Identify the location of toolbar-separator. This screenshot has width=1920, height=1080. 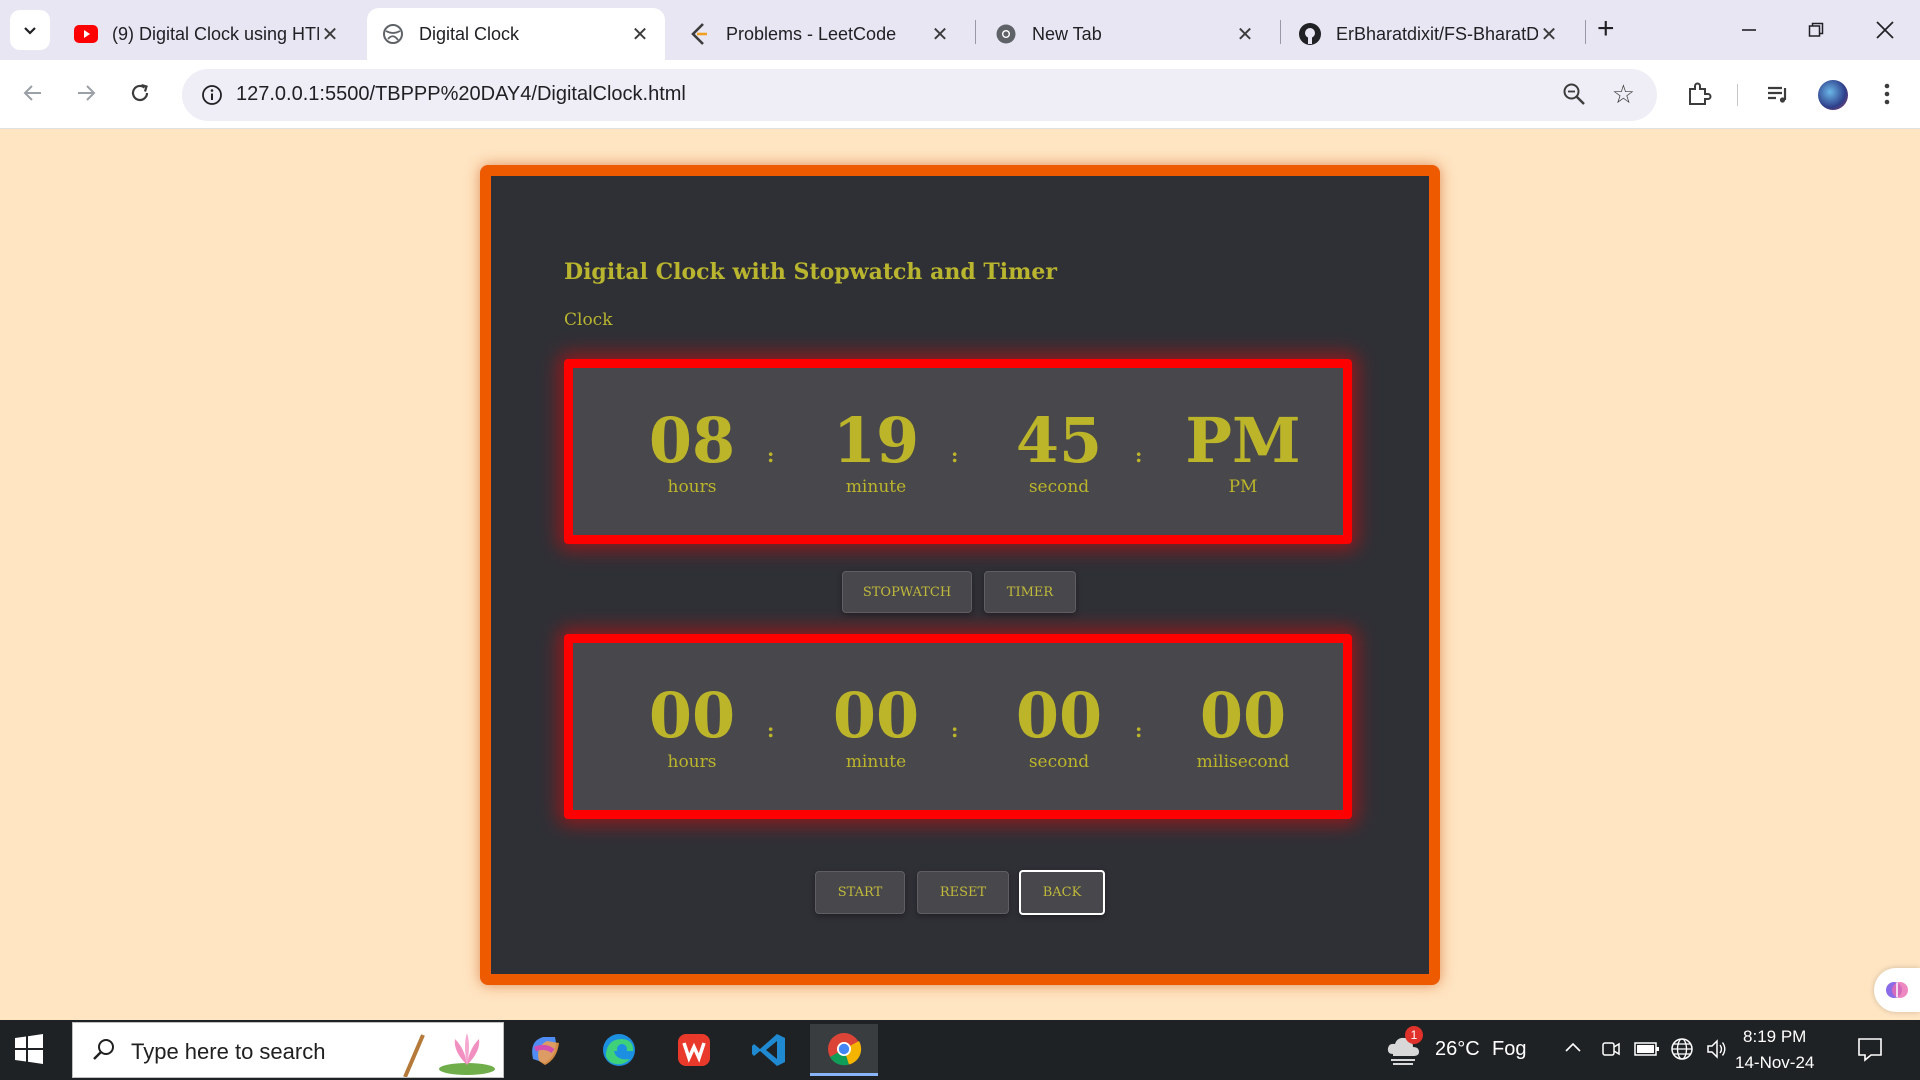
(1737, 95).